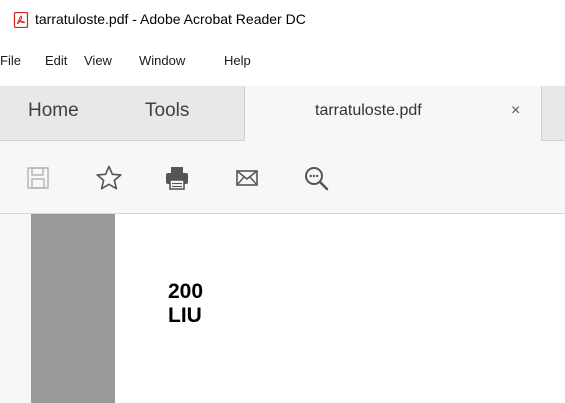 The width and height of the screenshot is (565, 403). Describe the element at coordinates (166, 60) in the screenshot. I see `menu-window: Window` at that location.